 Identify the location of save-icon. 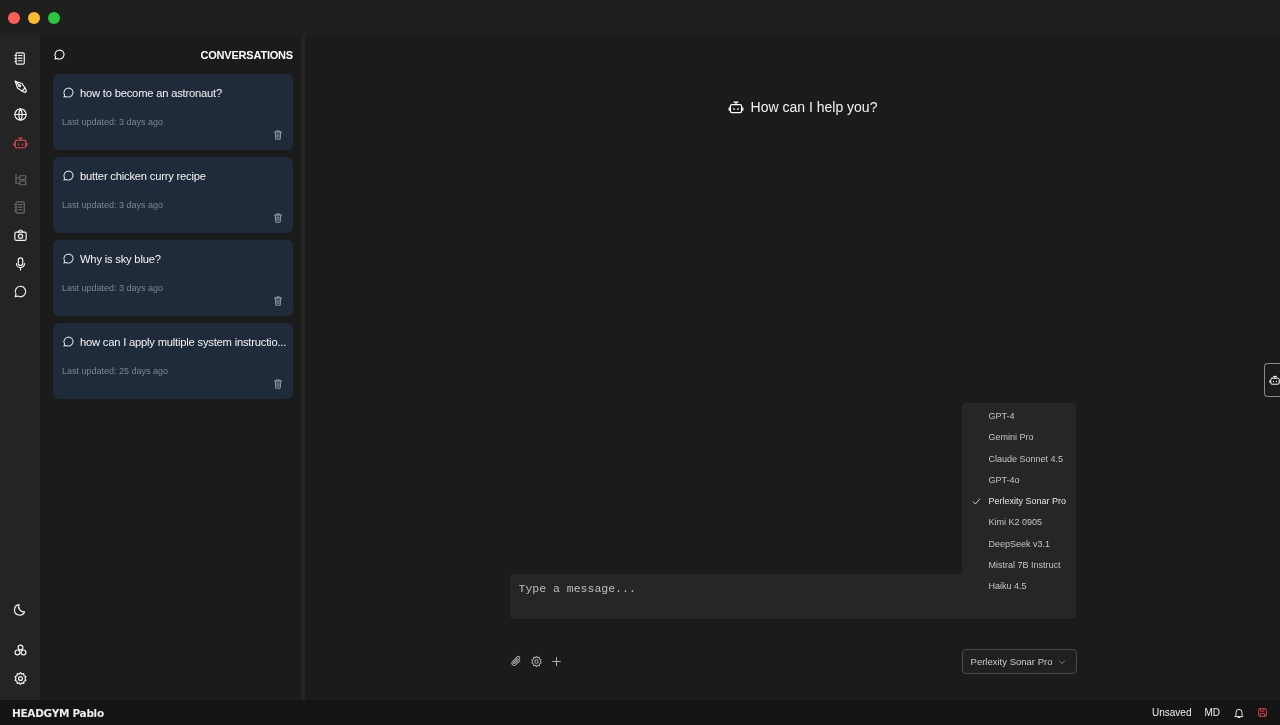
(1262, 712).